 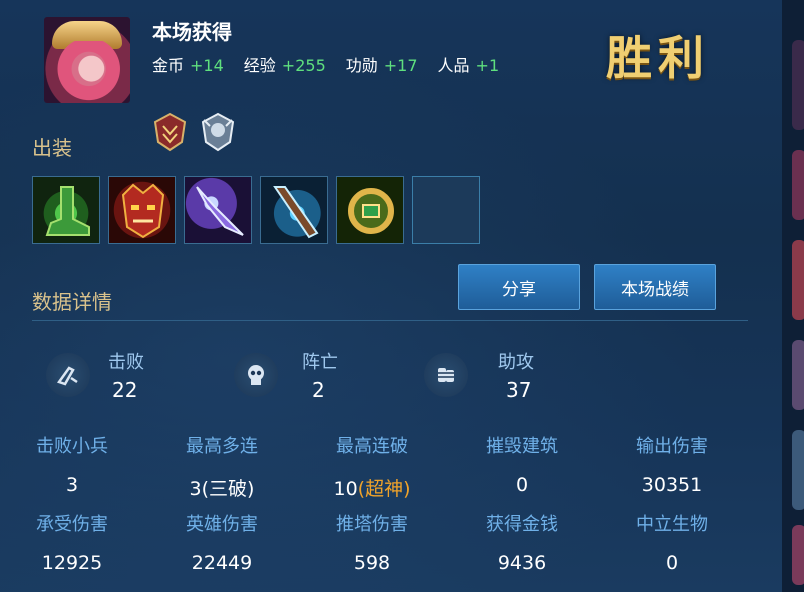 What do you see at coordinates (516, 362) in the screenshot?
I see `assist-label: 助攻` at bounding box center [516, 362].